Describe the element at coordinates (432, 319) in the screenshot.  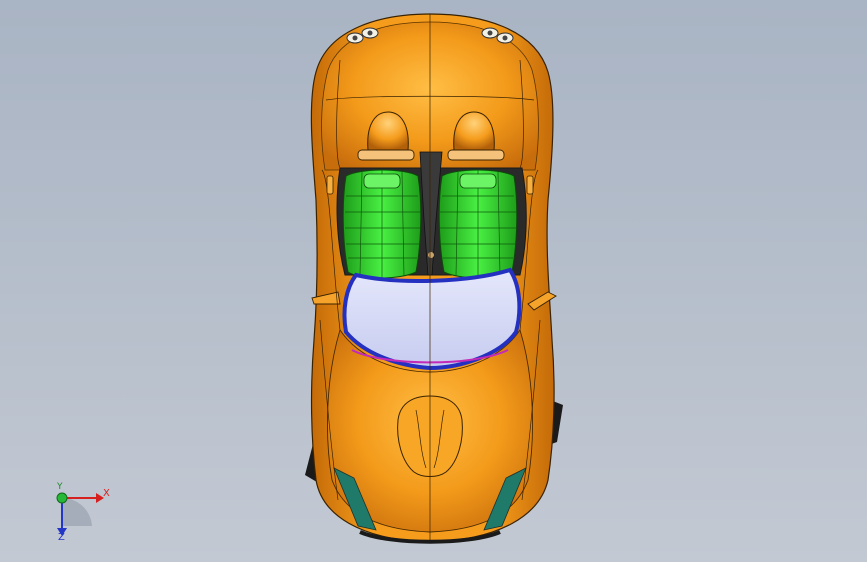
I see `windshield` at that location.